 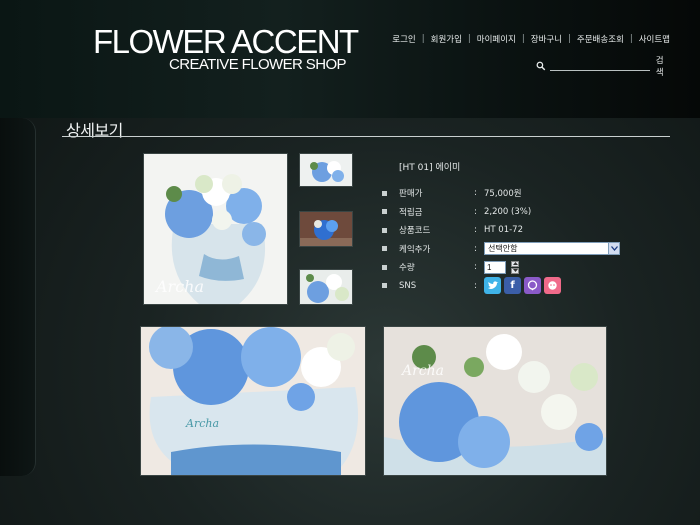 I want to click on info-row-price: 판매가 : 75,000원, so click(x=512, y=193).